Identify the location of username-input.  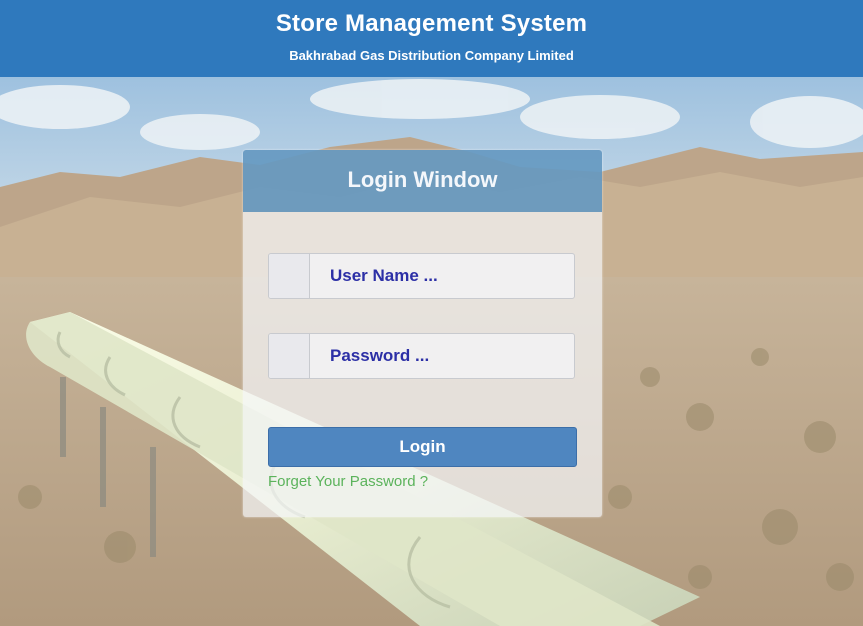
(440, 276).